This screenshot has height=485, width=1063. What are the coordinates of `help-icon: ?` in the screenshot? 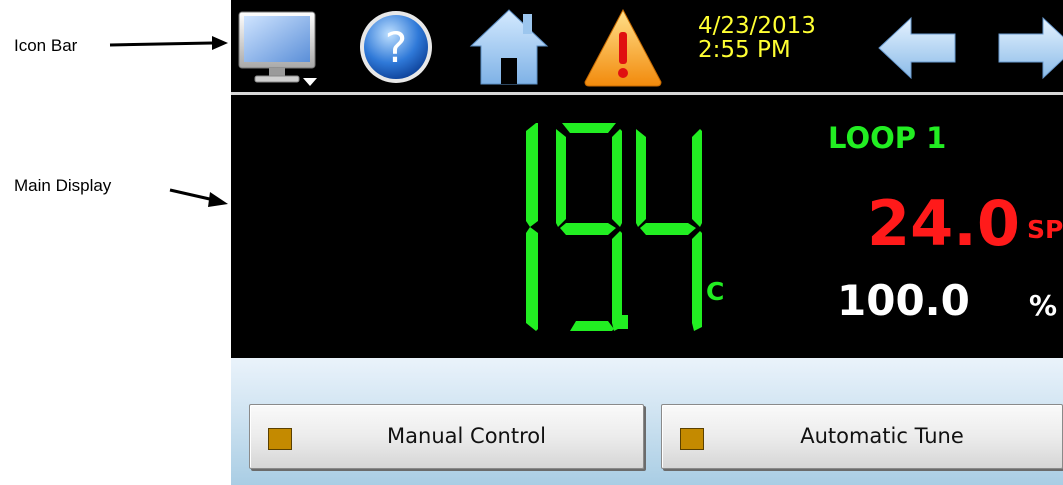 It's located at (396, 48).